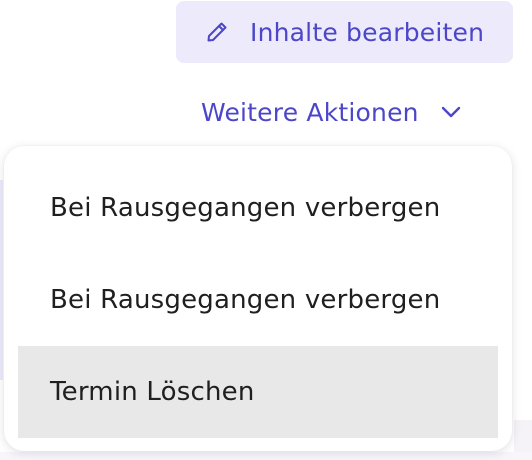  What do you see at coordinates (367, 32) in the screenshot?
I see `edit-content-label: Inhalte bearbeiten` at bounding box center [367, 32].